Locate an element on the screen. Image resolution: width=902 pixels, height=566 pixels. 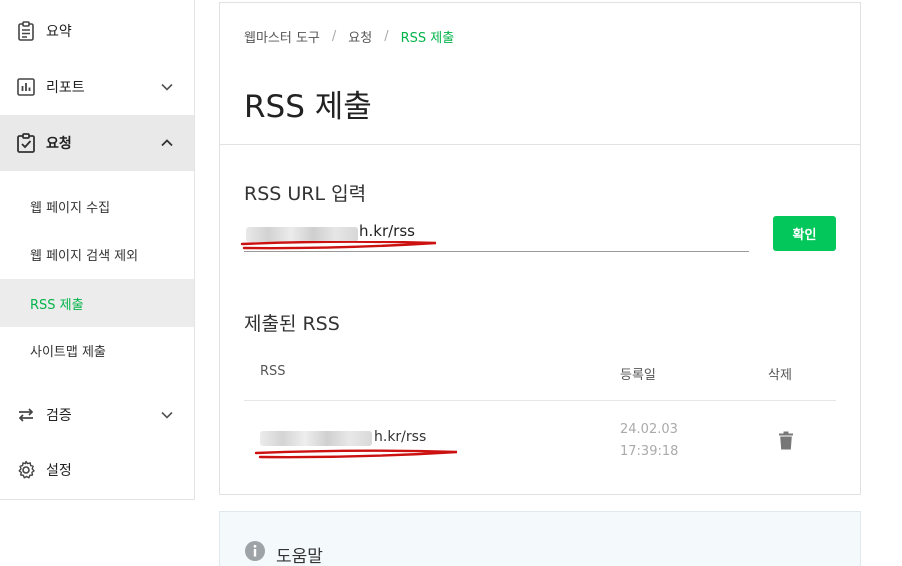
breadcrumb-item-current: RSS 제출 is located at coordinates (427, 38).